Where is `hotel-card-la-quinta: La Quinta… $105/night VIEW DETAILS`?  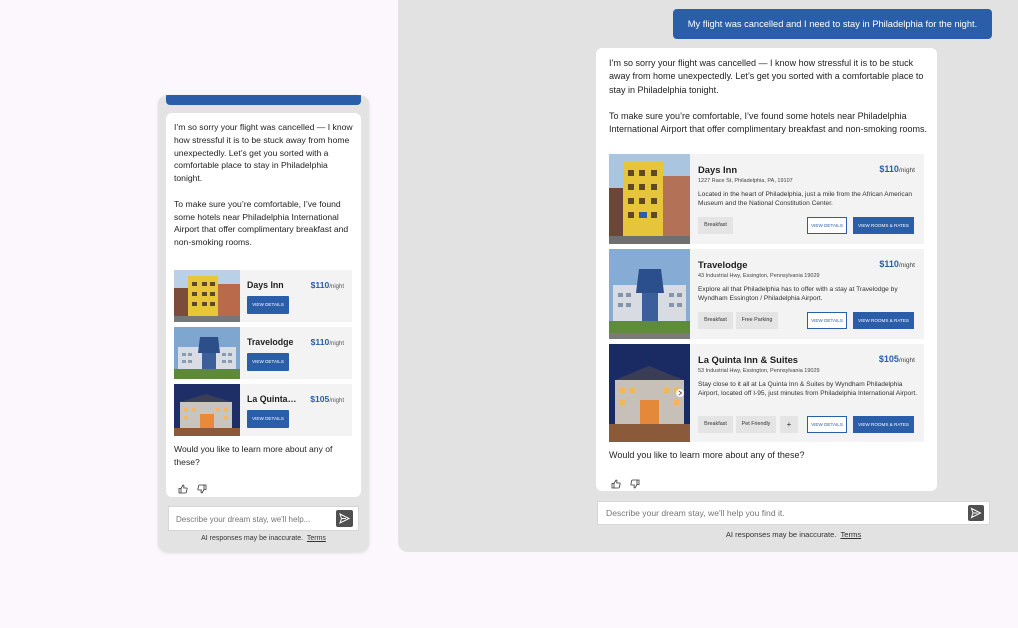
hotel-card-la-quinta: La Quinta… $105/night VIEW DETAILS is located at coordinates (263, 410).